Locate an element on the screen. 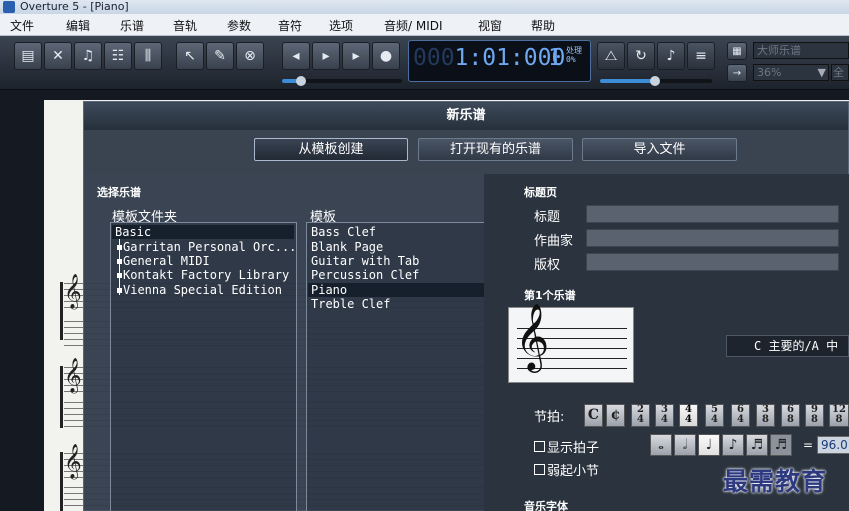  title-input is located at coordinates (712, 214).